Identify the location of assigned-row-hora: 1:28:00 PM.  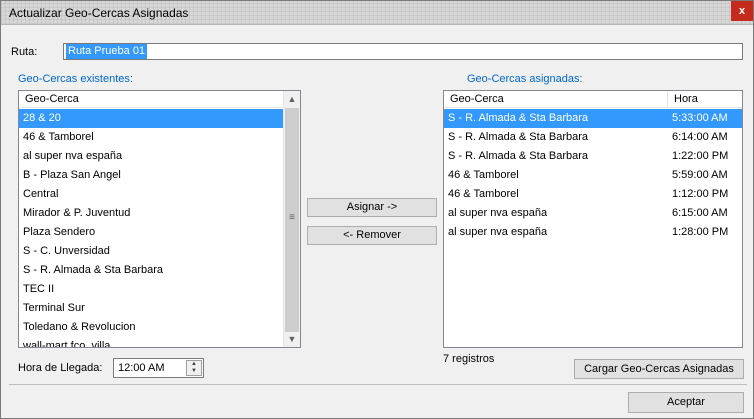
(700, 232).